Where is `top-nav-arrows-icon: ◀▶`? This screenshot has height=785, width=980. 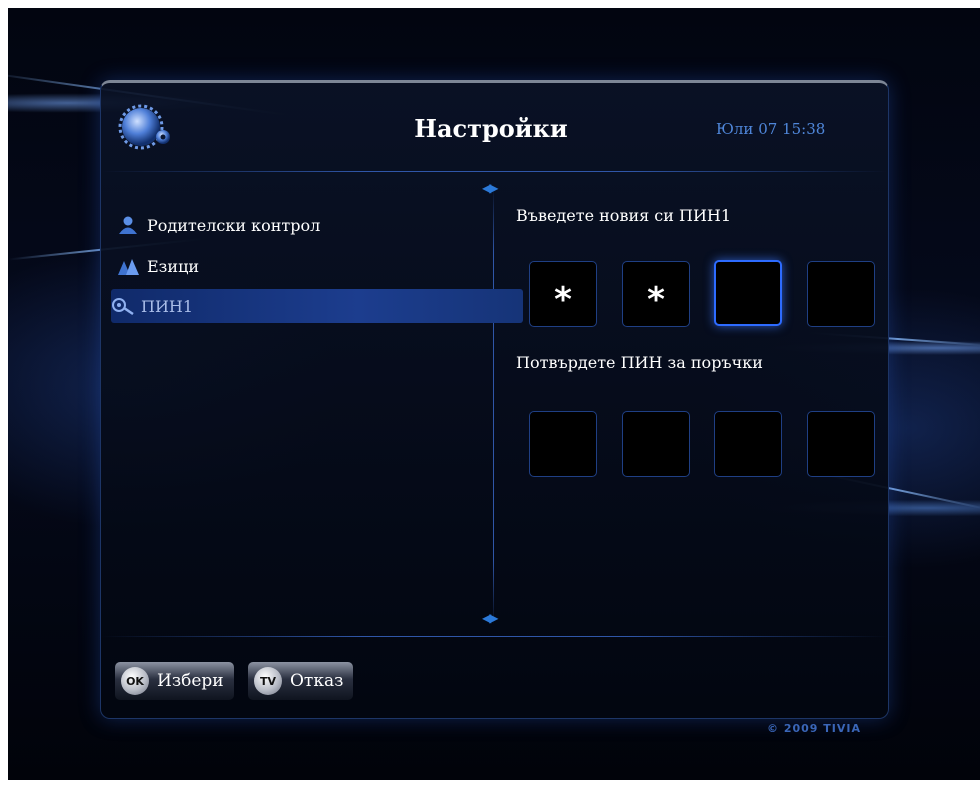
top-nav-arrows-icon: ◀▶ is located at coordinates (490, 188).